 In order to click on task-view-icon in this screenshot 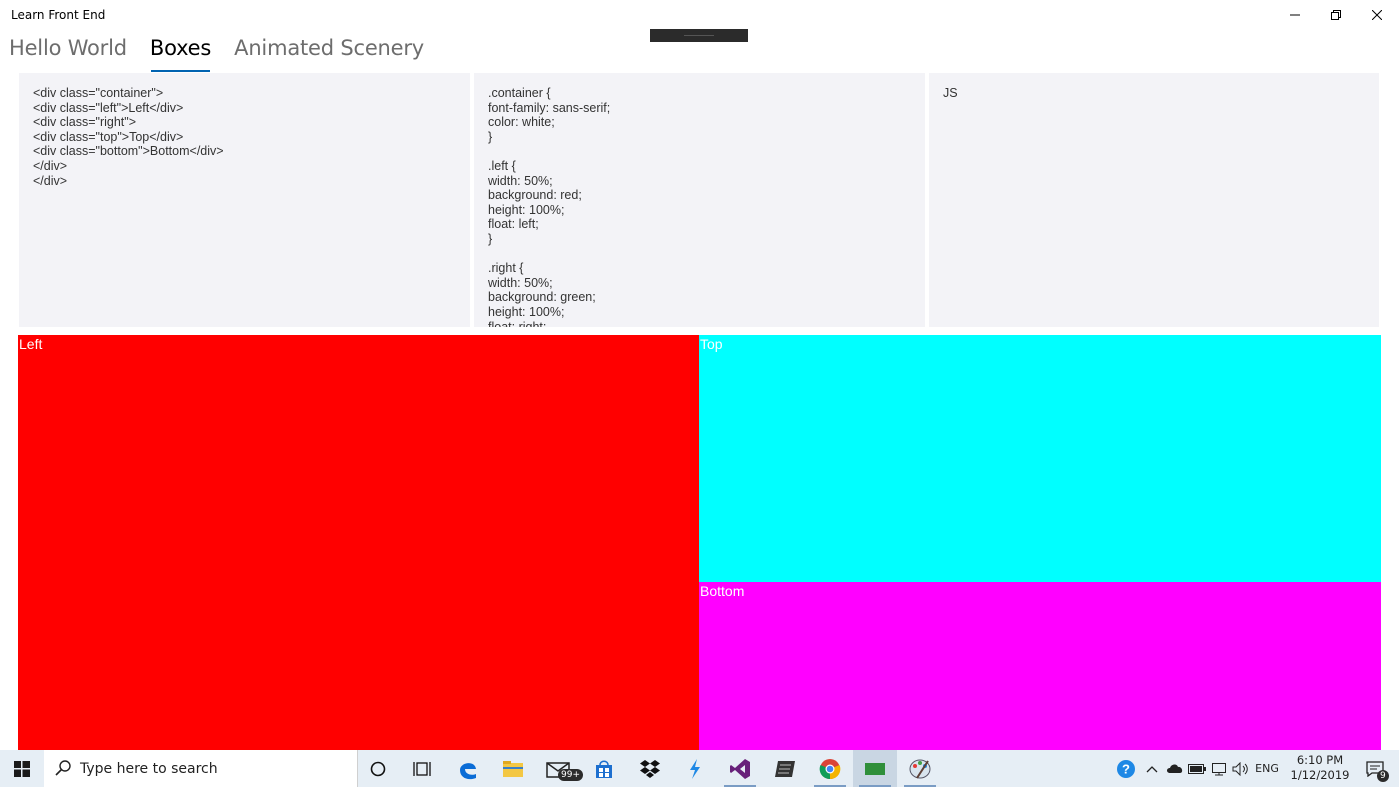, I will do `click(422, 768)`.